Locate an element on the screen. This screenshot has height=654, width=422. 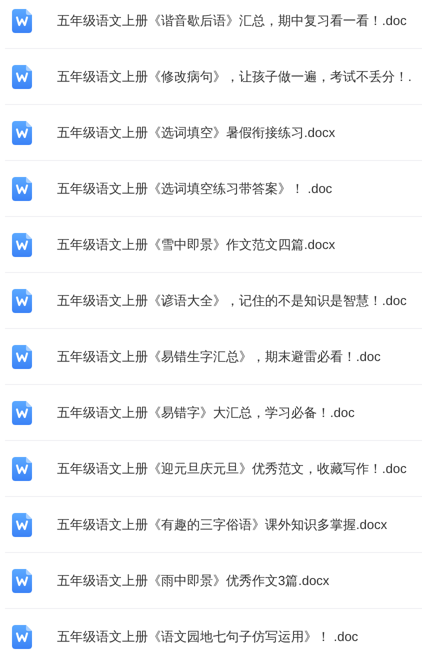
file-name: 五年级语文上册《雪中即景》作文范文四篇.docx is located at coordinates (196, 244).